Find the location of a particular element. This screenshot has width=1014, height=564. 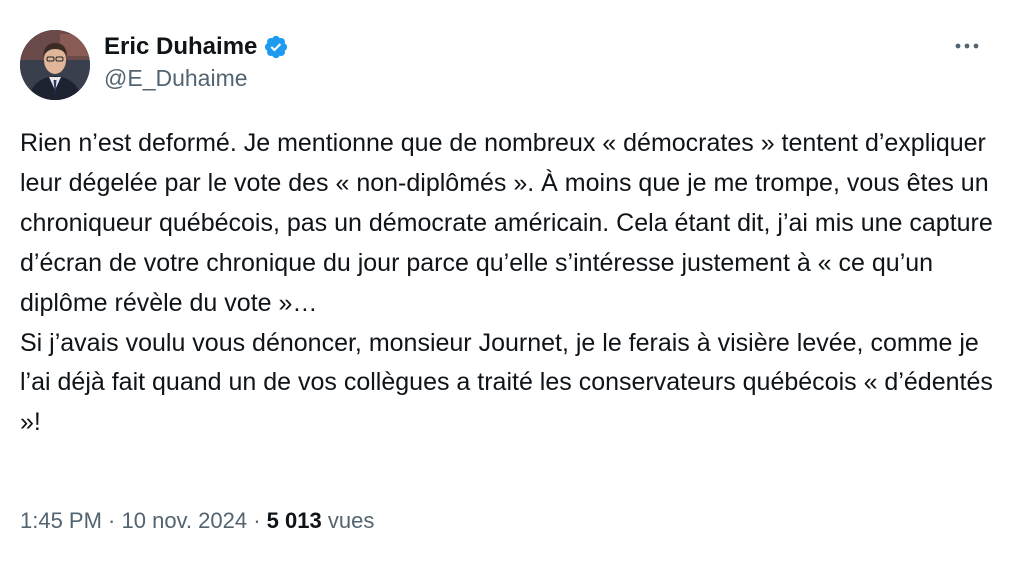

verified-badge-icon is located at coordinates (276, 47).